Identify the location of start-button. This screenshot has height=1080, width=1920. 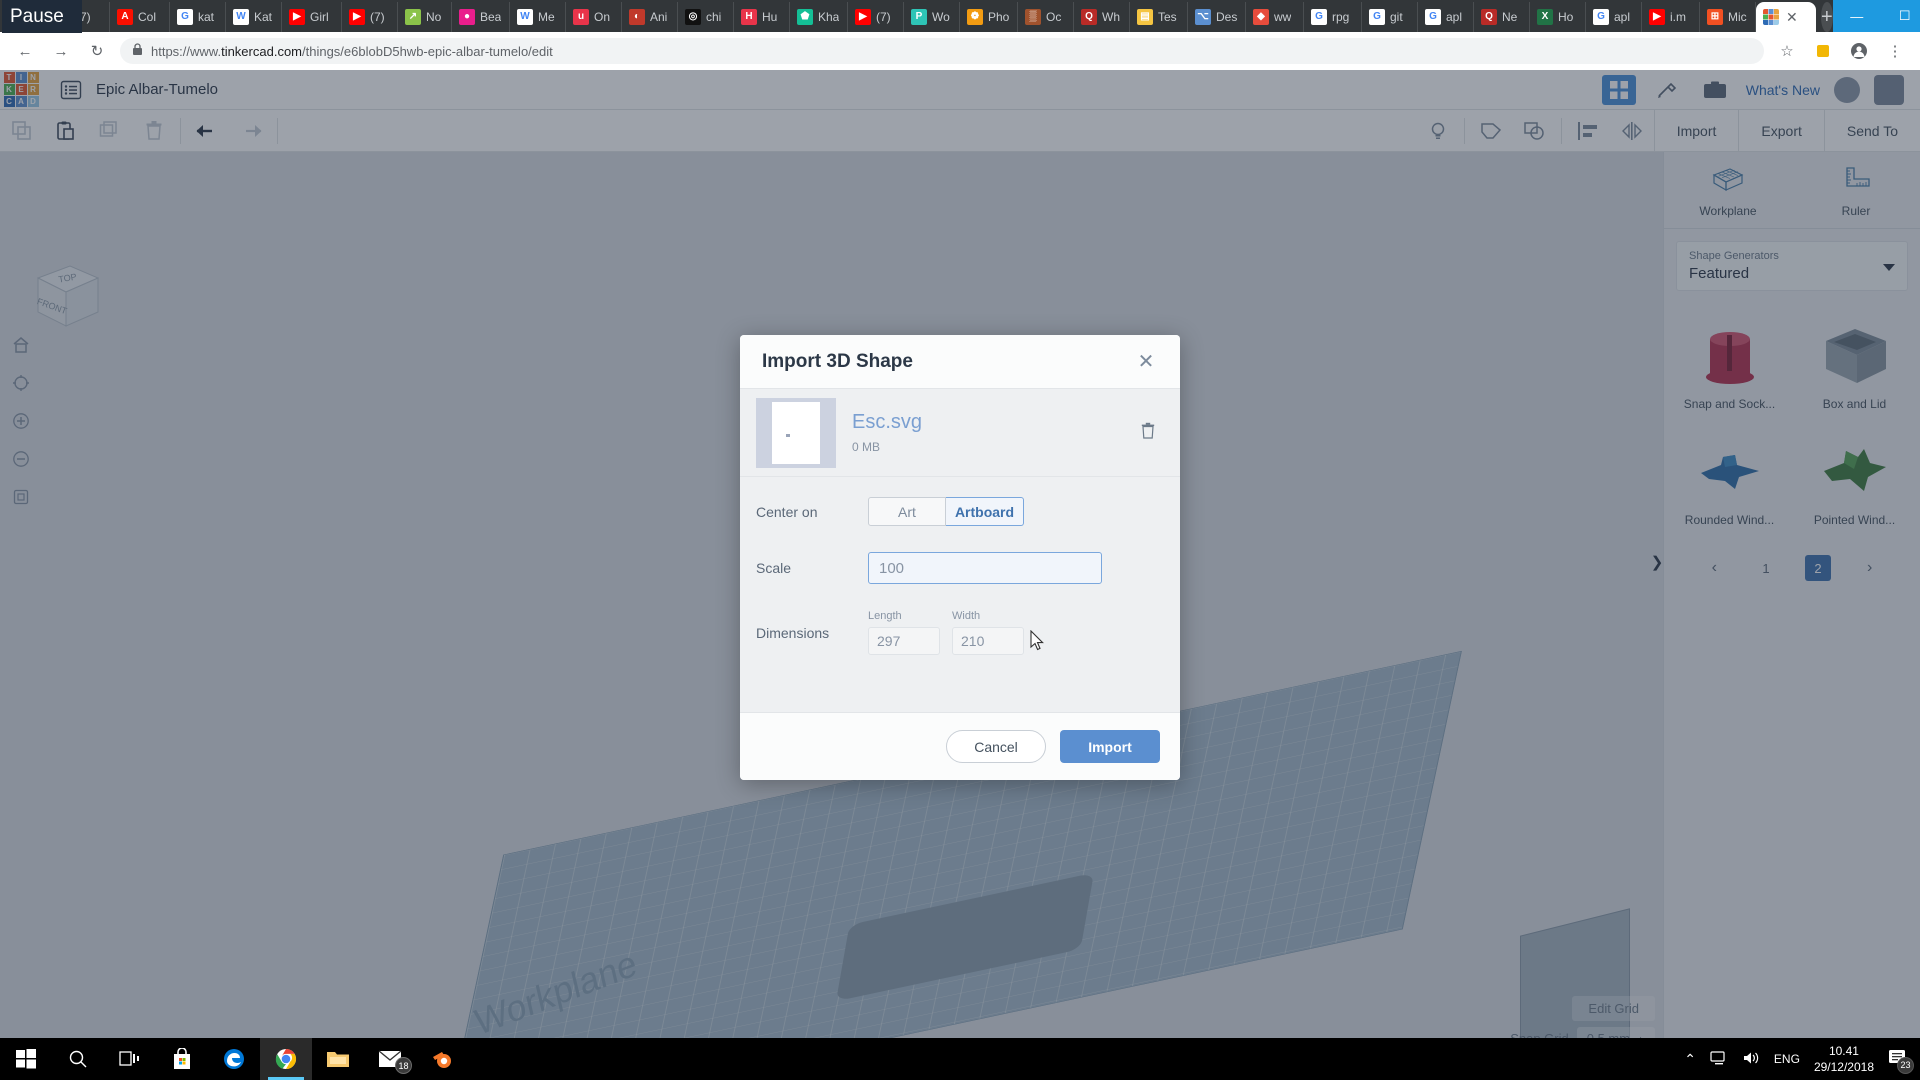
(26, 1059).